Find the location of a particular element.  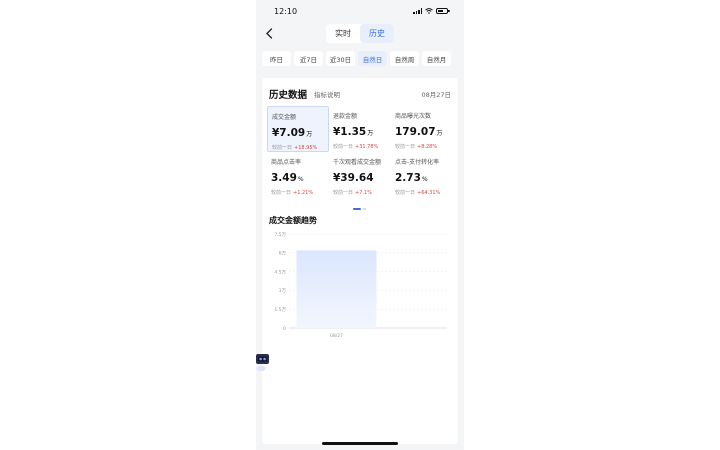

period-selector: 昨日 近7日 近30日 自然日 自然周 自然月 is located at coordinates (356, 58).